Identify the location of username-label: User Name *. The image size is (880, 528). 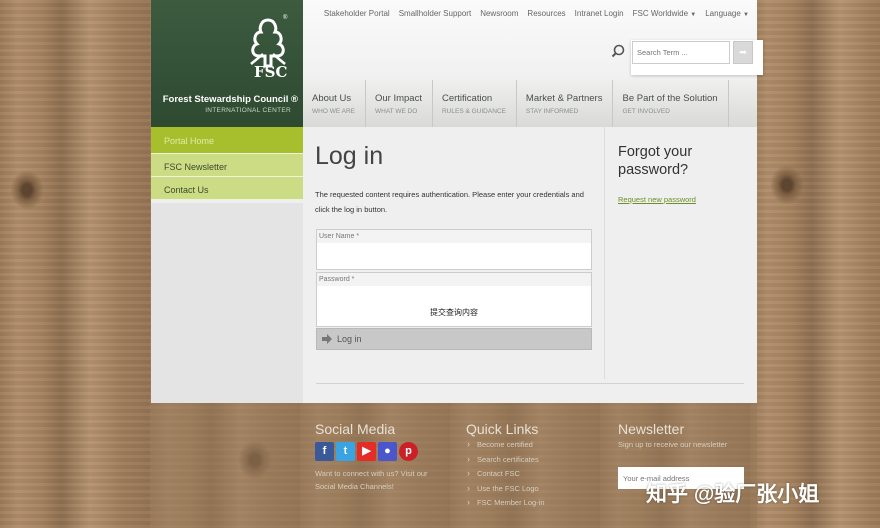
(454, 236).